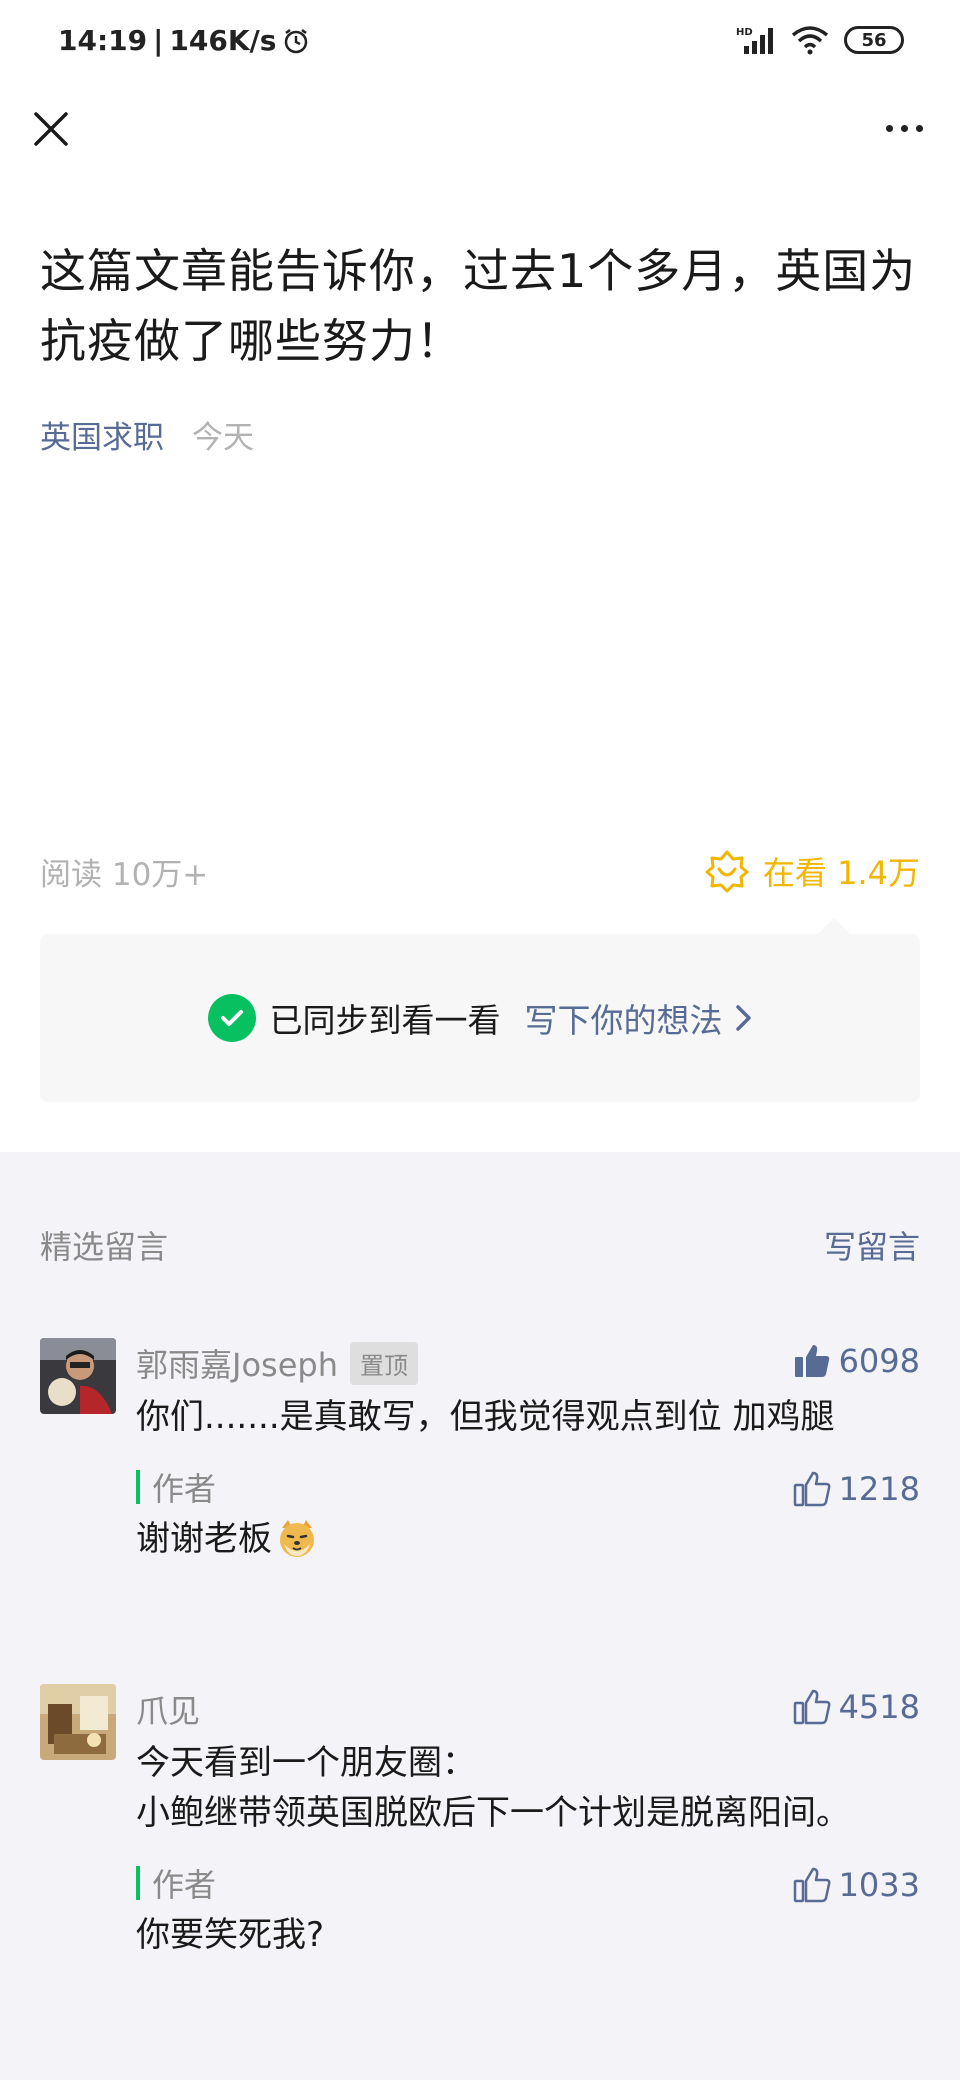 This screenshot has width=960, height=2080. What do you see at coordinates (103, 40) in the screenshot?
I see `status-time: 14:19` at bounding box center [103, 40].